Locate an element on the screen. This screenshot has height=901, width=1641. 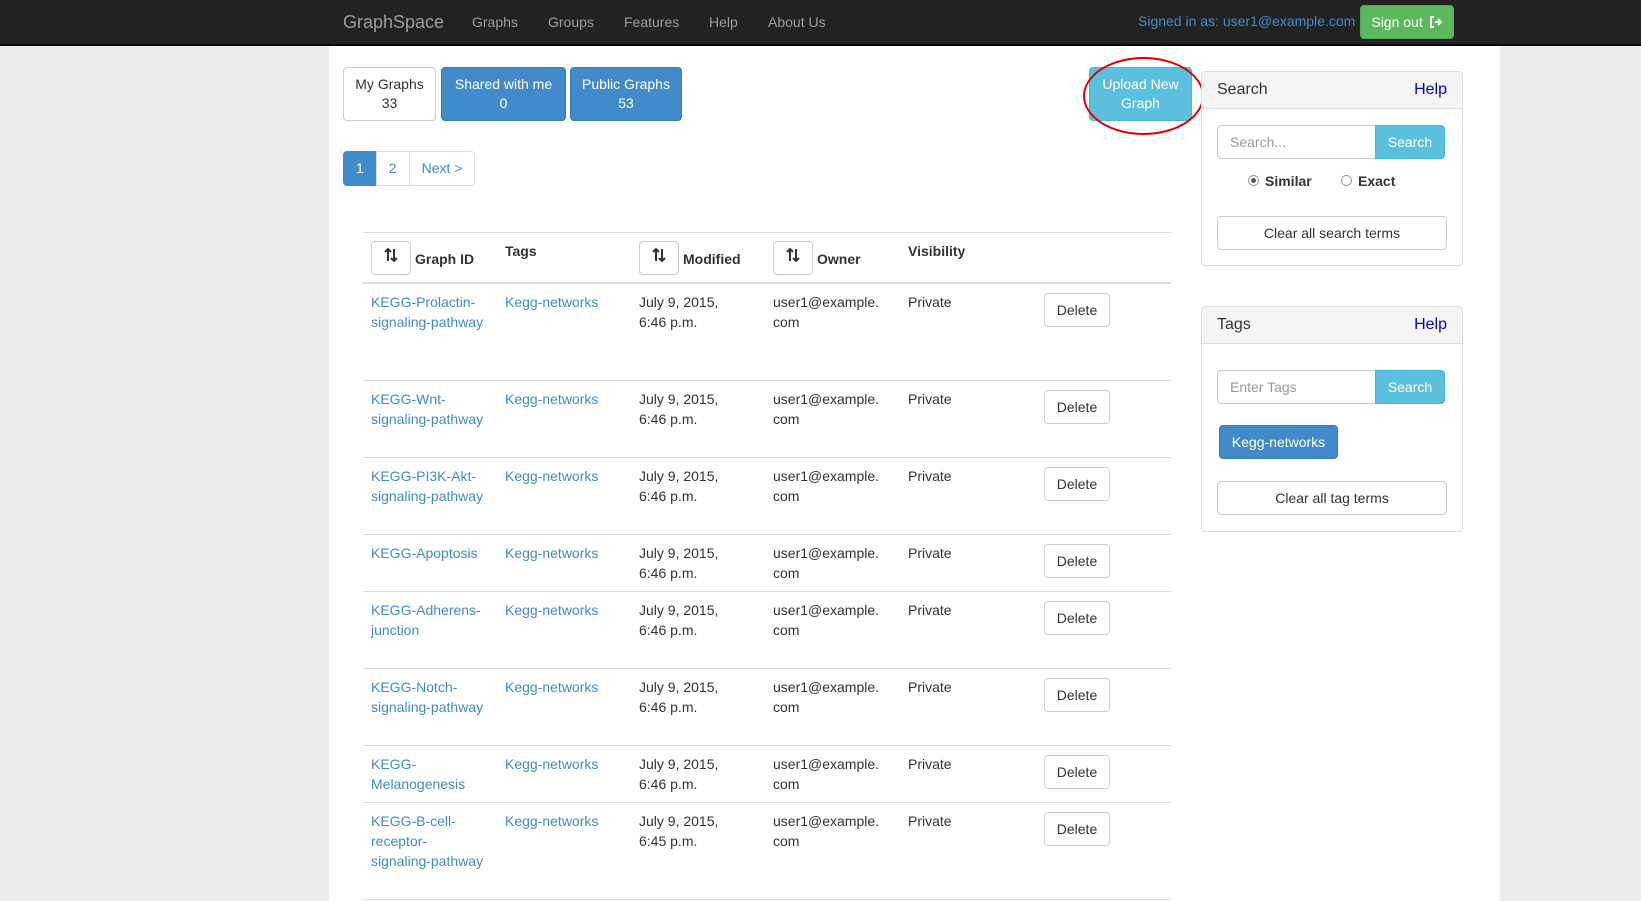
radio-similar is located at coordinates (1253, 180).